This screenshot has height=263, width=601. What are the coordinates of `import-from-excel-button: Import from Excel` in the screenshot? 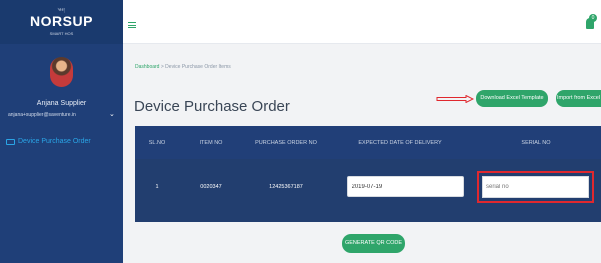 It's located at (578, 98).